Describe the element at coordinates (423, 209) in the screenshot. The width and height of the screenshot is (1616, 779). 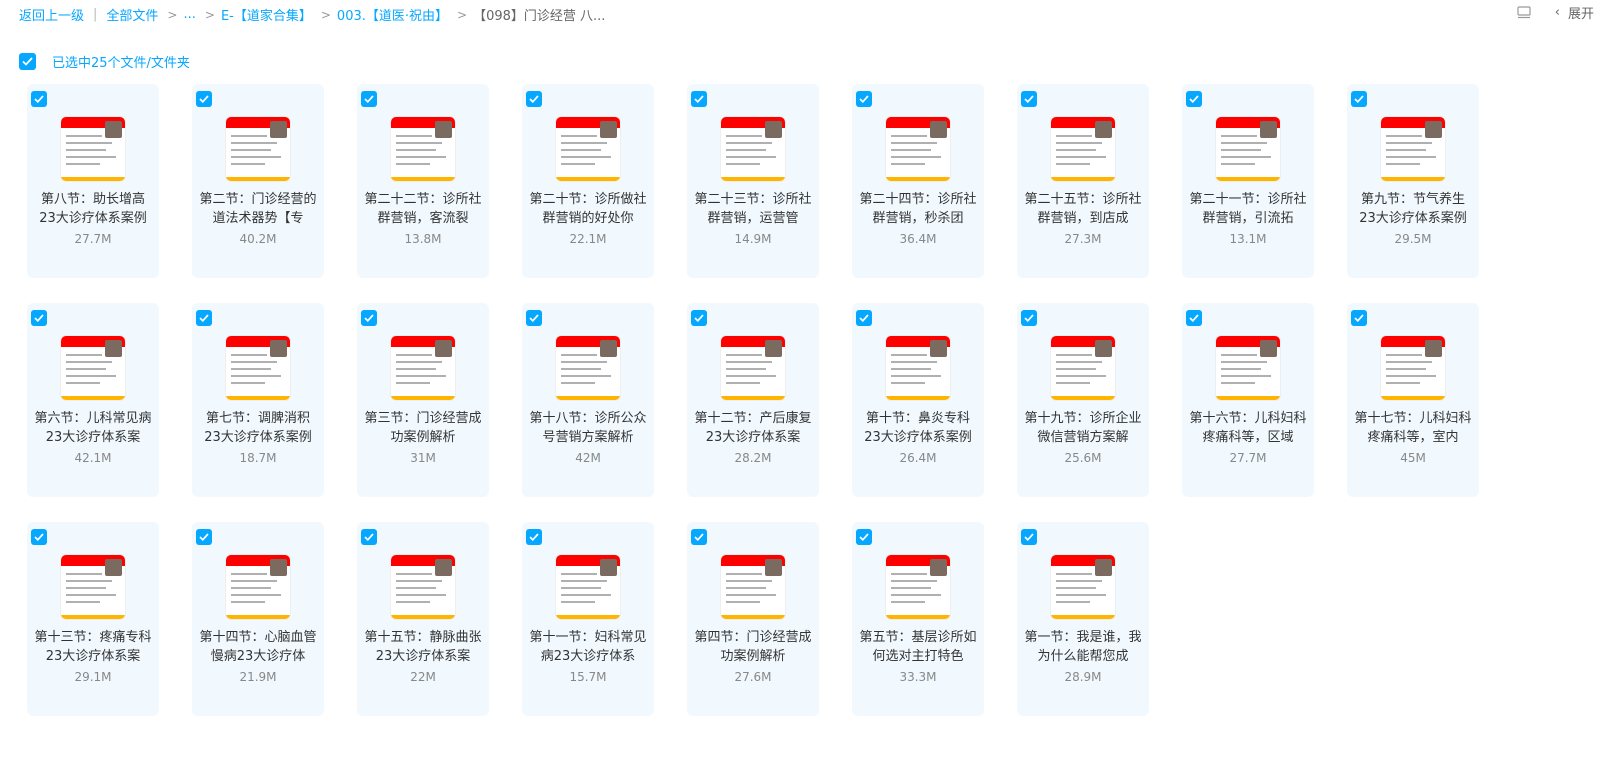
I see `file-name: 第二十二节：诊所社群营销，客流裂` at that location.